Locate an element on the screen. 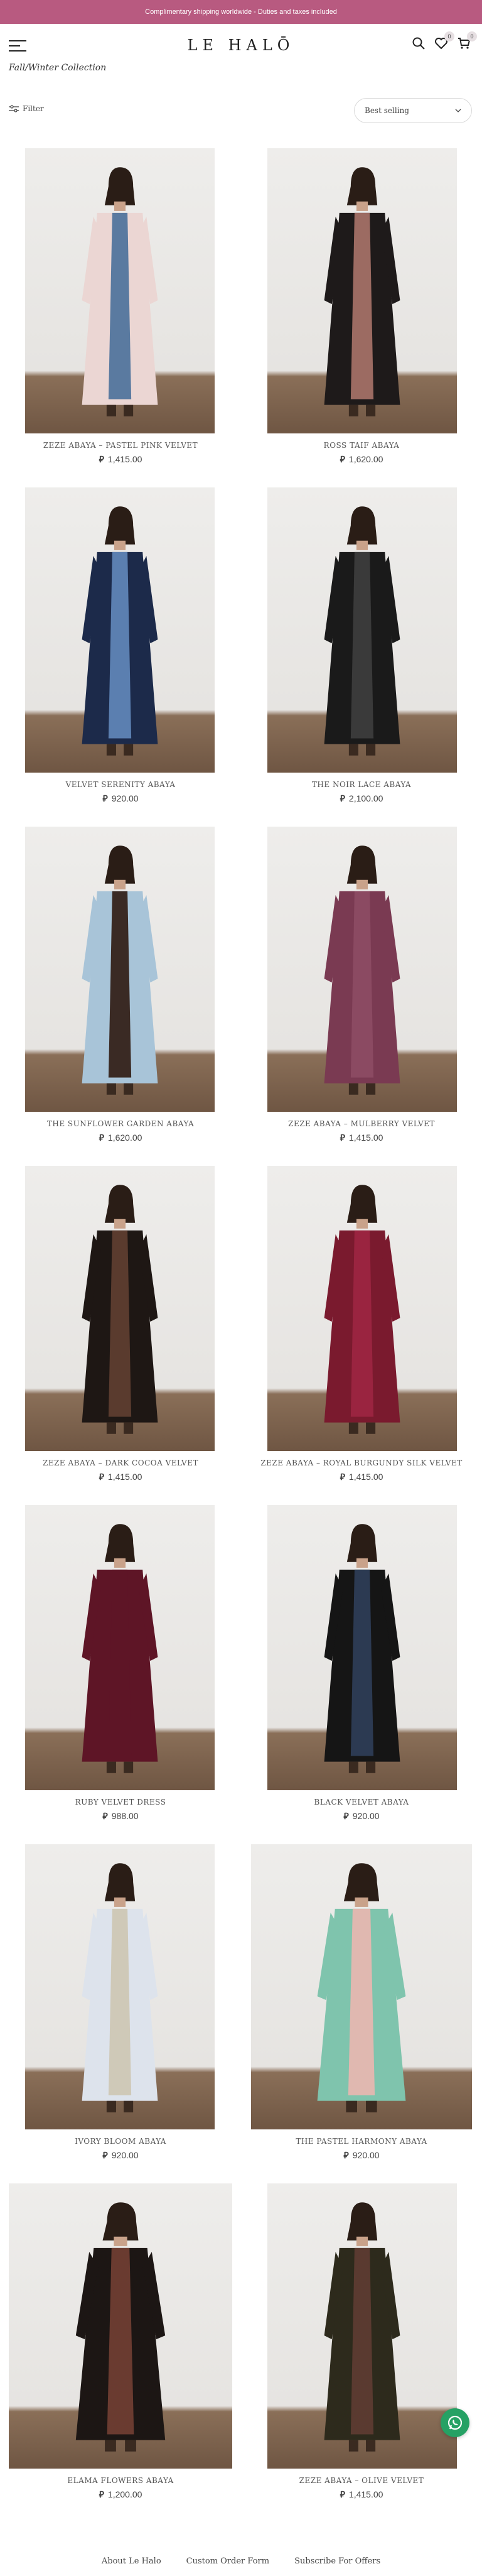  product-price: ⃁ 988.00 is located at coordinates (120, 1816).